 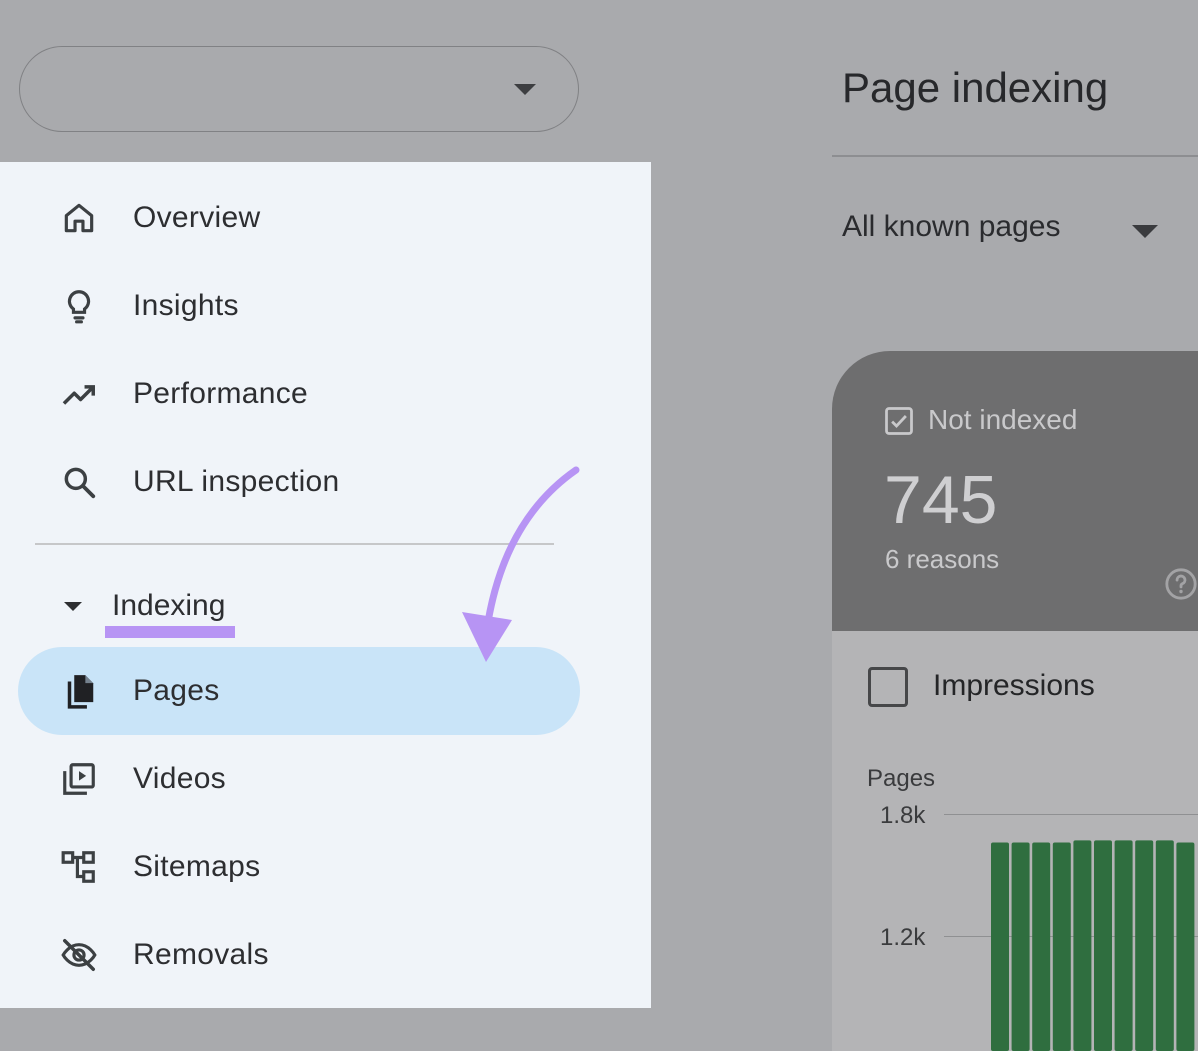 What do you see at coordinates (79, 955) in the screenshot?
I see `visibility-off-icon` at bounding box center [79, 955].